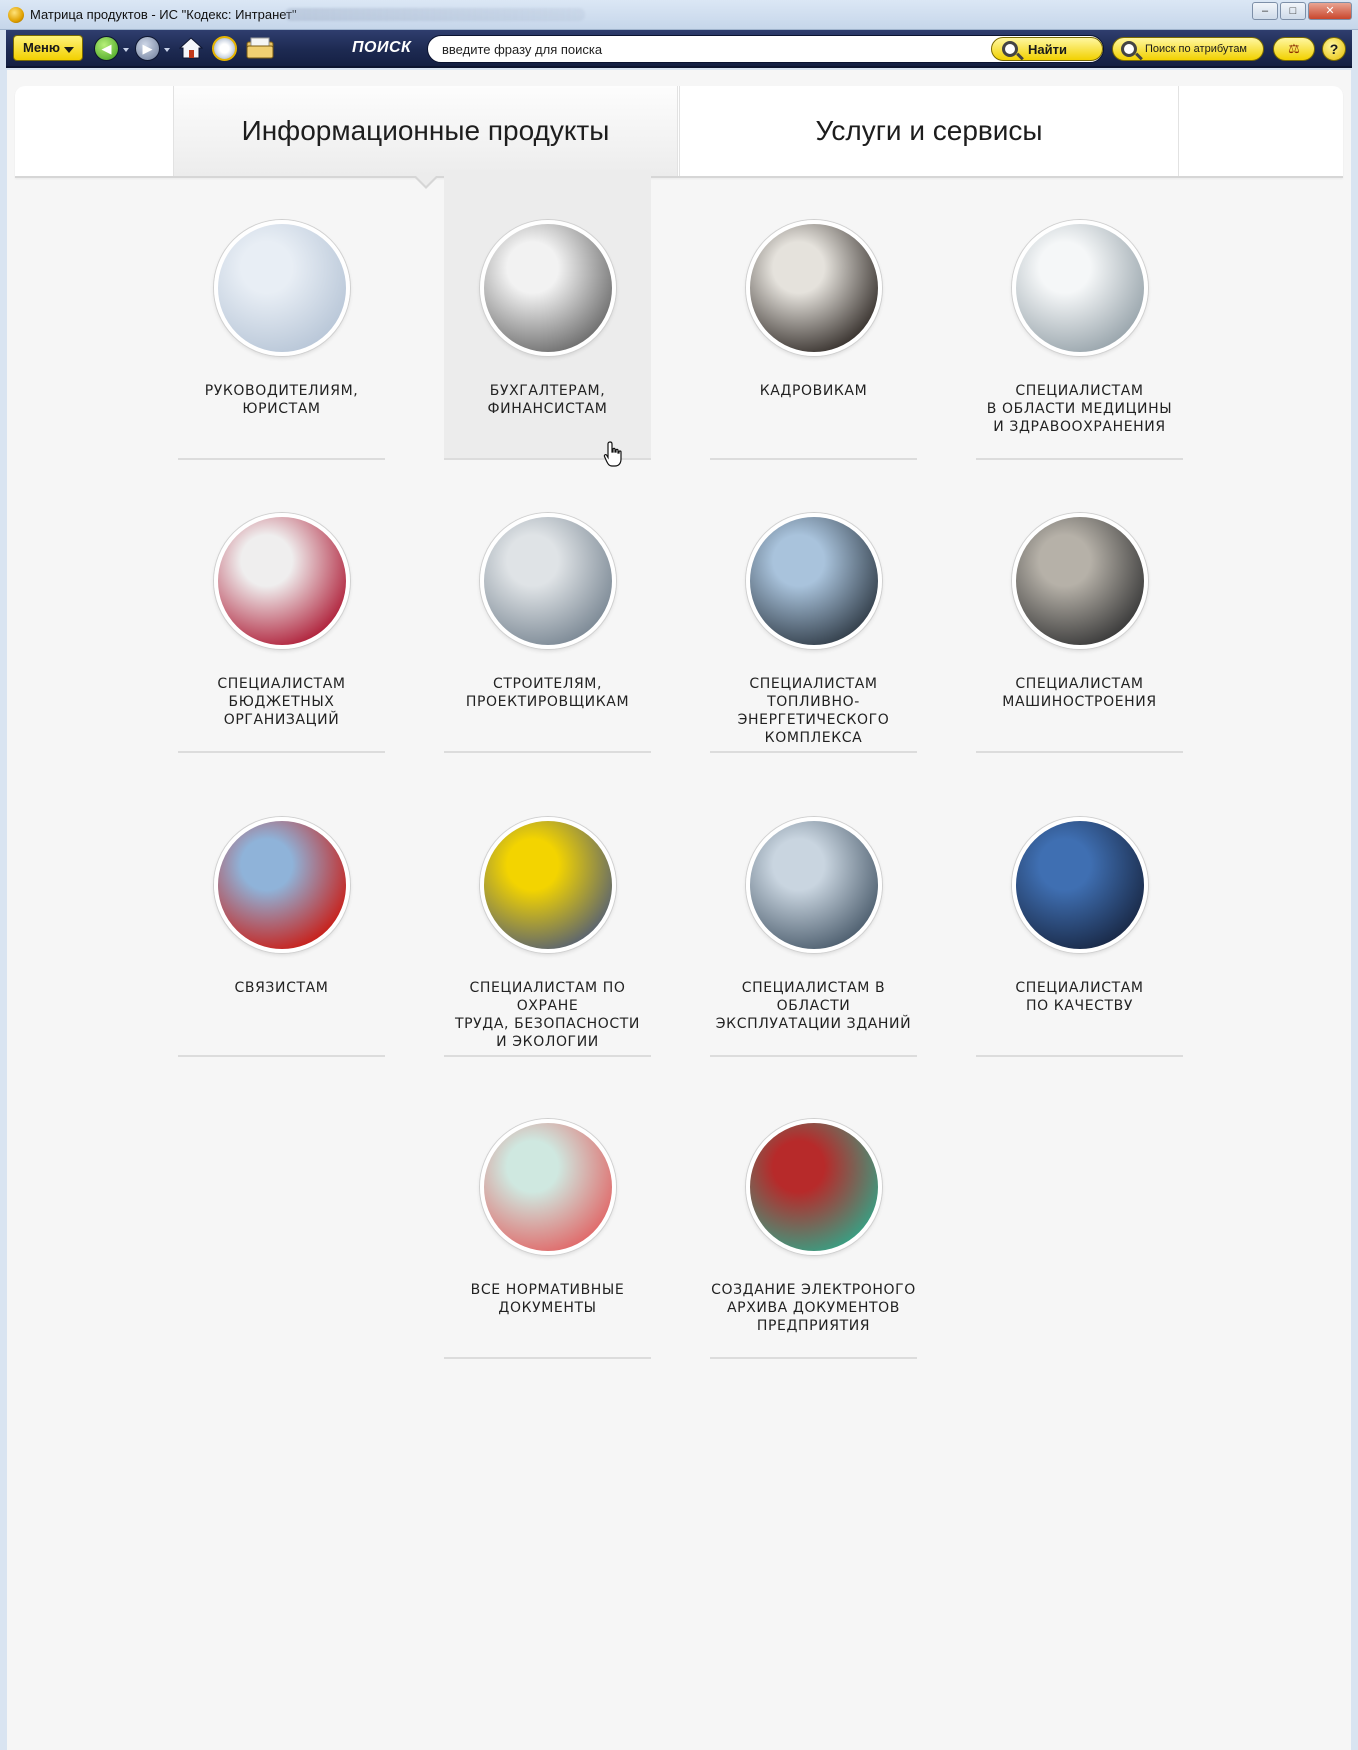 Image resolution: width=1358 pixels, height=1750 pixels. I want to click on buildings-photo, so click(814, 885).